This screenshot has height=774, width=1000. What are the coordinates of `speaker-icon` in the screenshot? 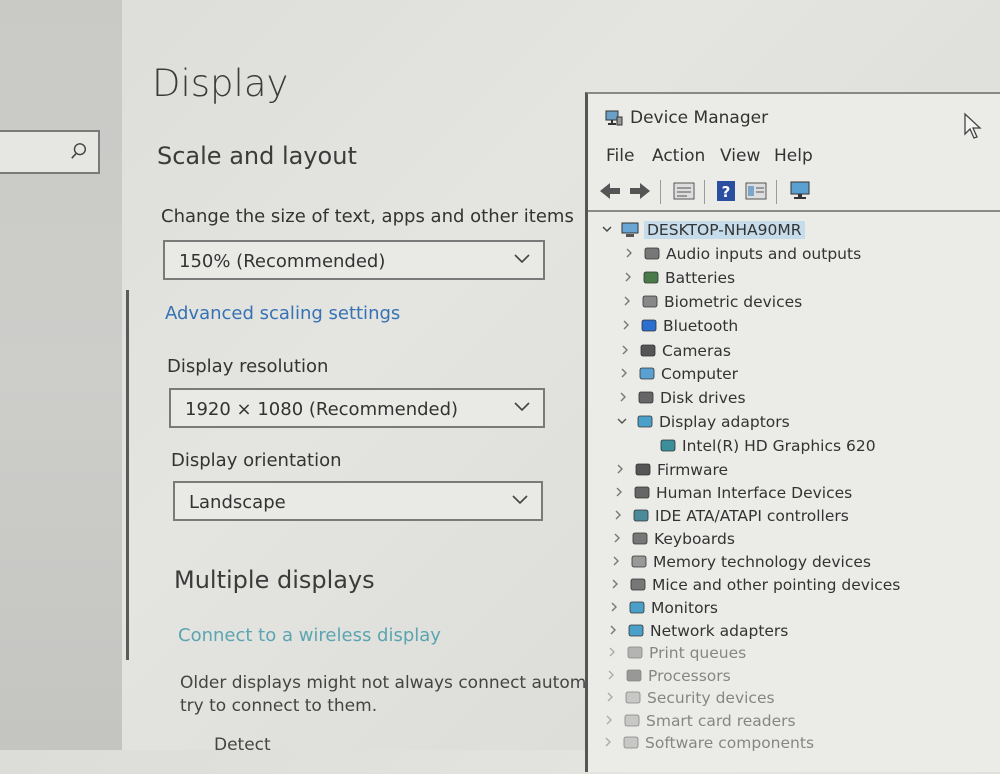 It's located at (652, 253).